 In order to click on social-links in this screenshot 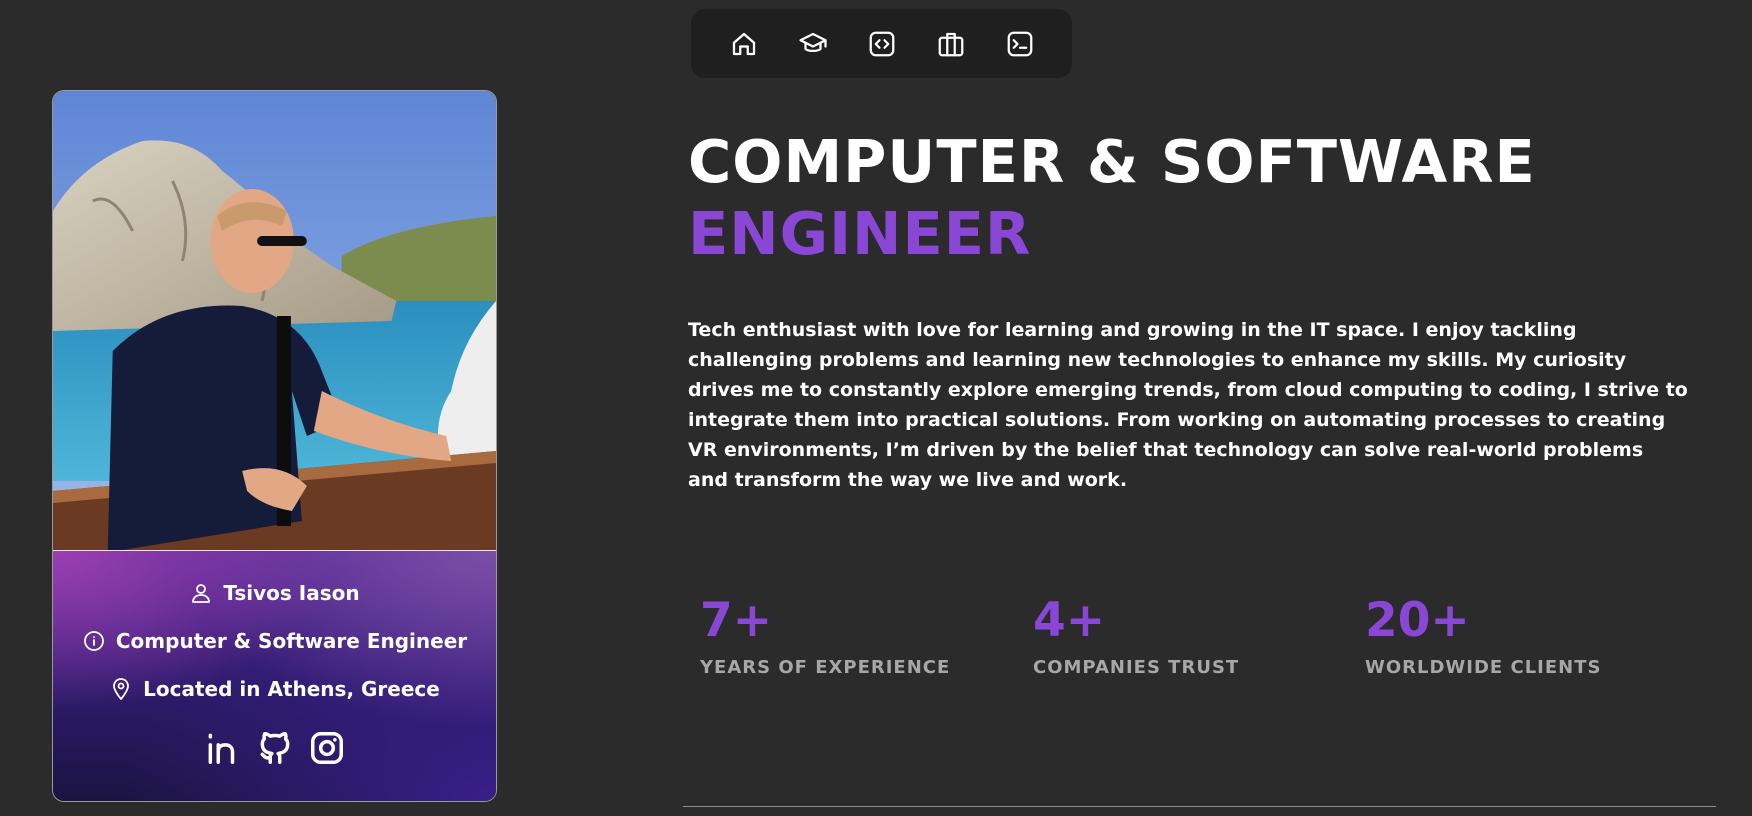, I will do `click(274, 748)`.